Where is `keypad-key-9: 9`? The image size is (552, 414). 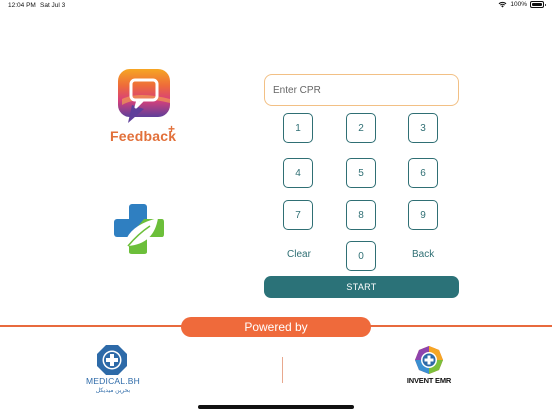
keypad-key-9: 9 is located at coordinates (423, 215).